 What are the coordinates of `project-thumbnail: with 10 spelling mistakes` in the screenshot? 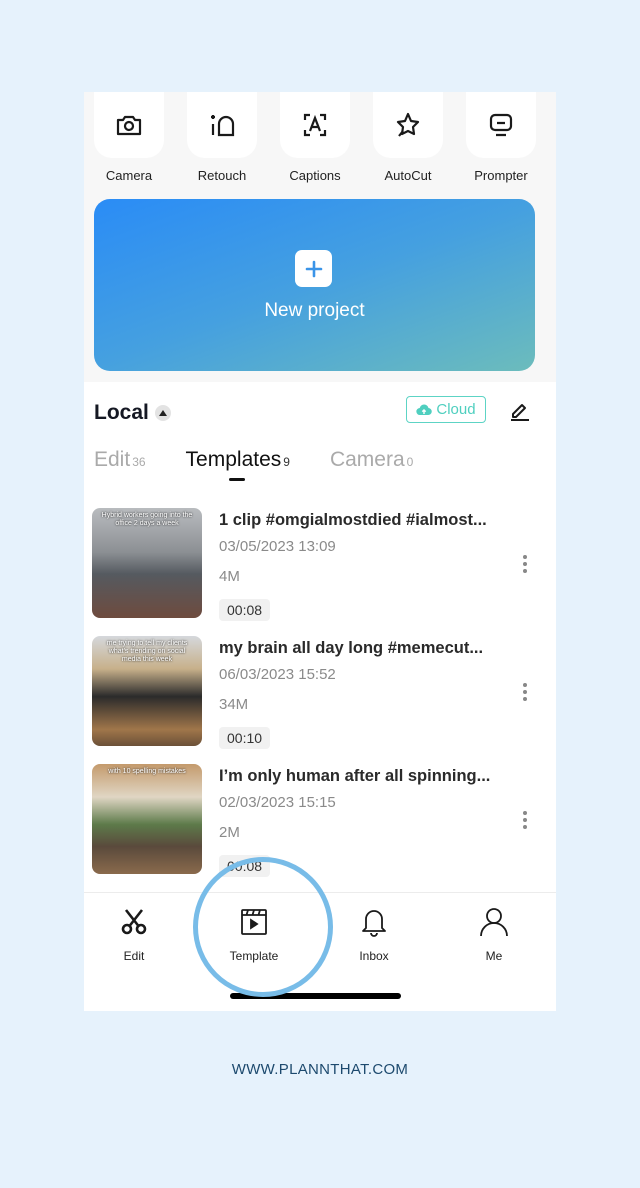 It's located at (147, 819).